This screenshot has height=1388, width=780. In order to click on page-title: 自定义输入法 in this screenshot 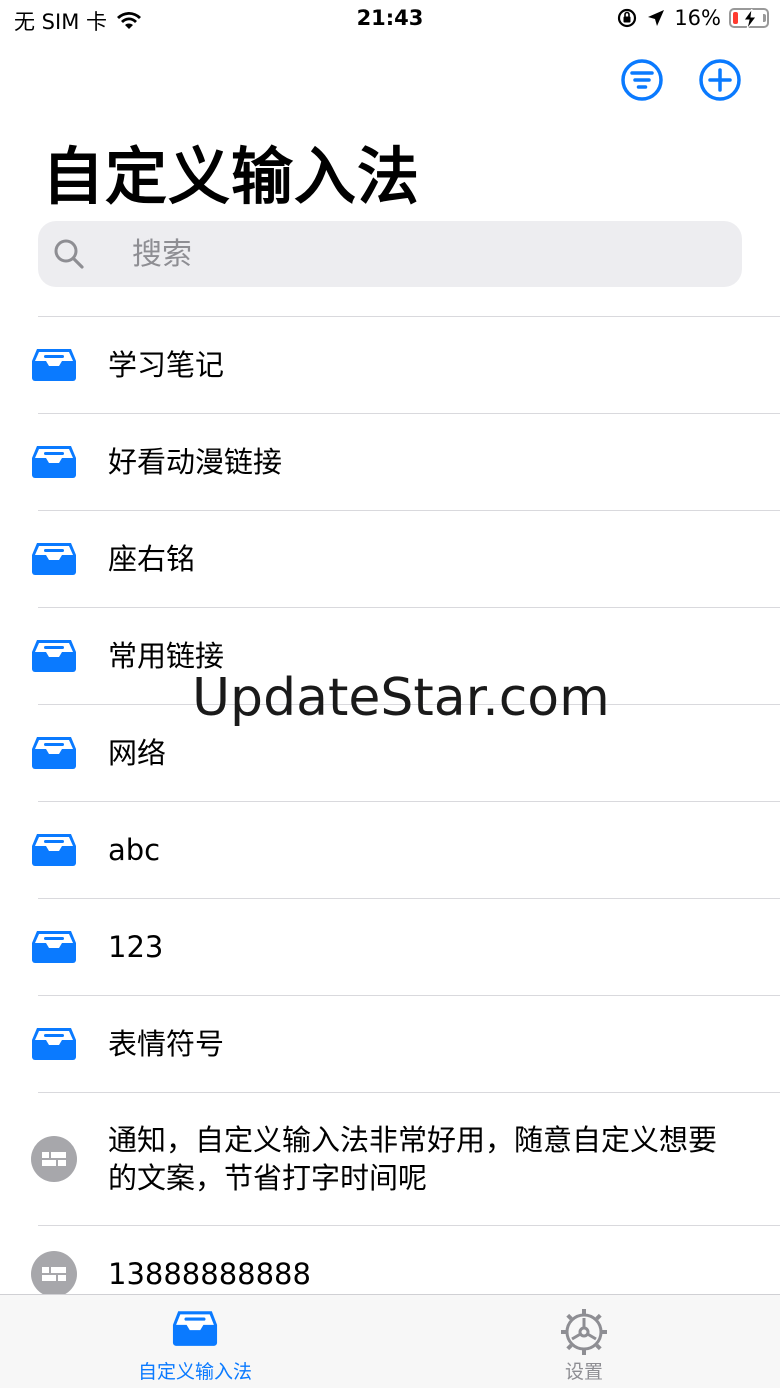, I will do `click(231, 176)`.